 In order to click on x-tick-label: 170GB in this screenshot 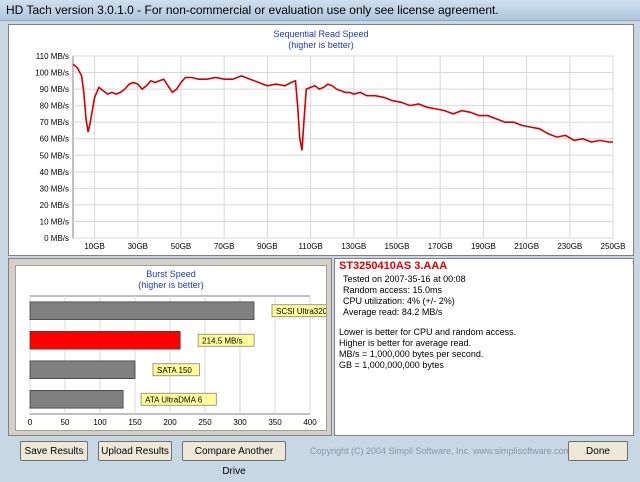, I will do `click(440, 246)`.